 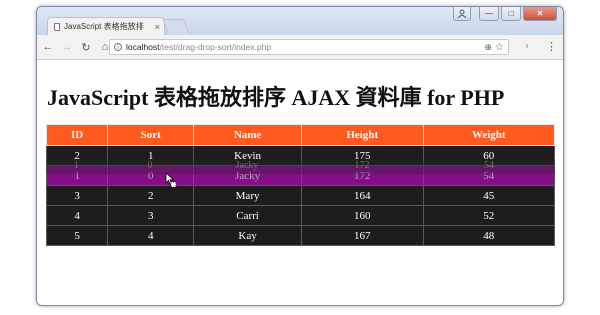 What do you see at coordinates (511, 14) in the screenshot?
I see `maximize-button: □` at bounding box center [511, 14].